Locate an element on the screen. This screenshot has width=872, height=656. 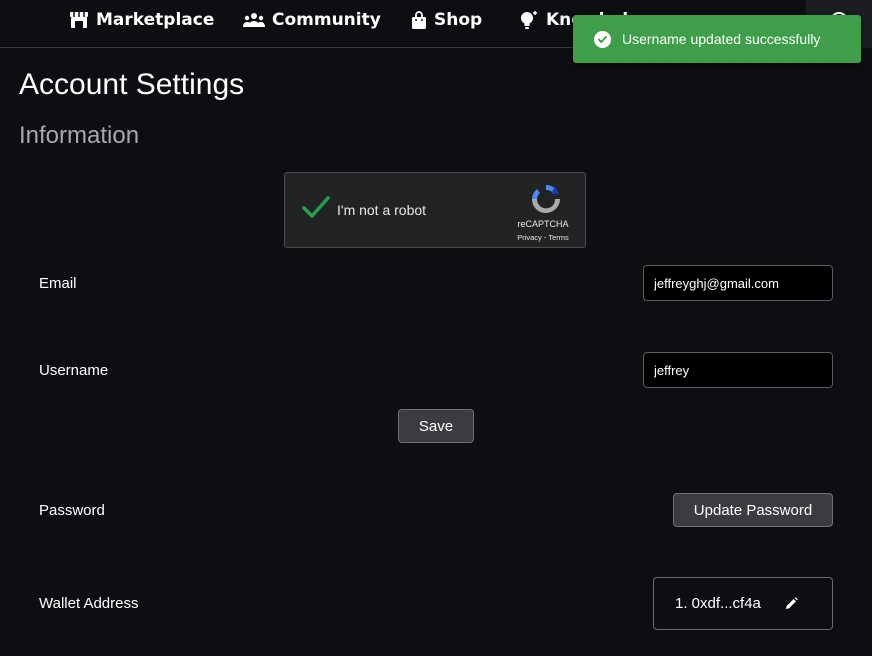
nav-item-shop: Shop is located at coordinates (446, 20).